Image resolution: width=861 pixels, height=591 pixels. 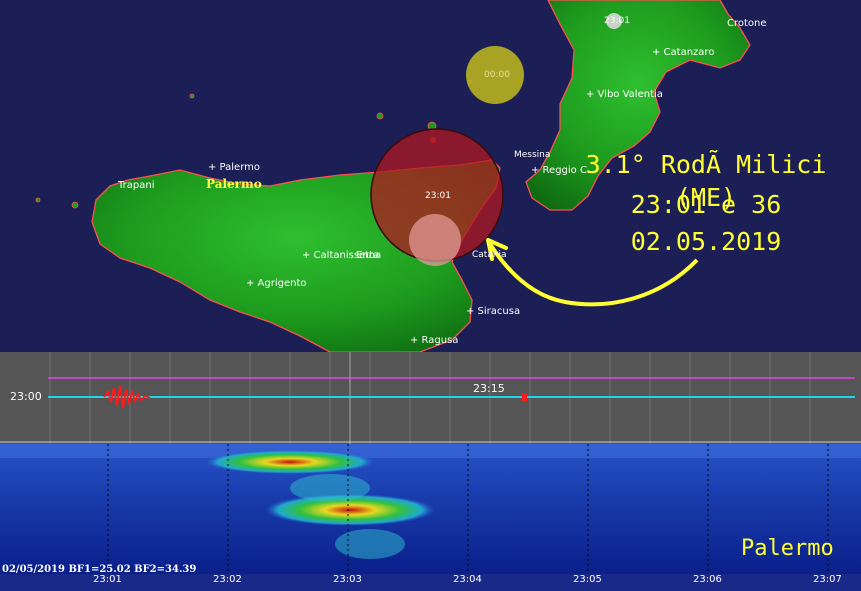 What do you see at coordinates (438, 196) in the screenshot?
I see `red-circle-time: 23:01` at bounding box center [438, 196].